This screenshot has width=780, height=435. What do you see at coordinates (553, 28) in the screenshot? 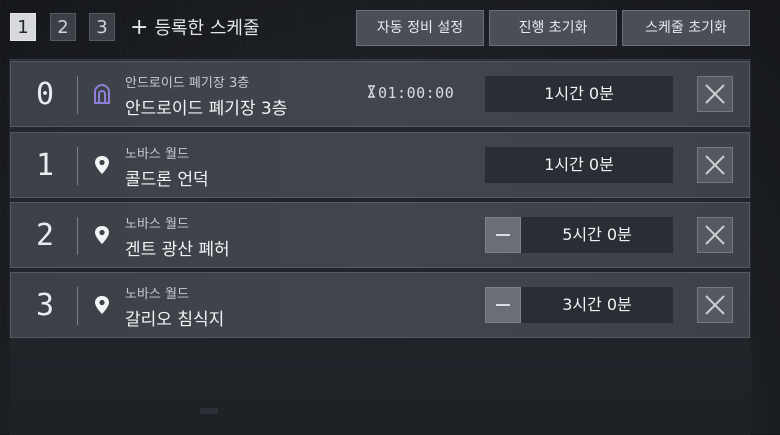
I see `reset-progress-button: 진행 초기화` at bounding box center [553, 28].